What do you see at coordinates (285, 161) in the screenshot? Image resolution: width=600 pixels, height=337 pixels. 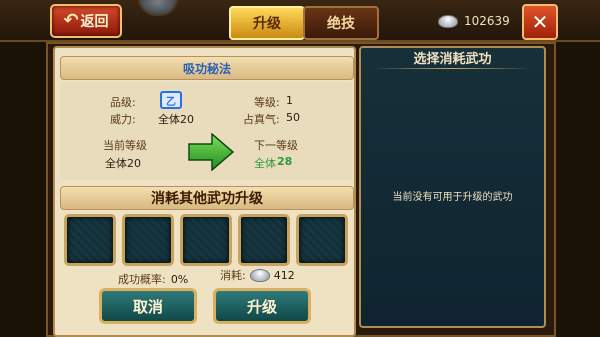 I see `next-level-value: 28` at bounding box center [285, 161].